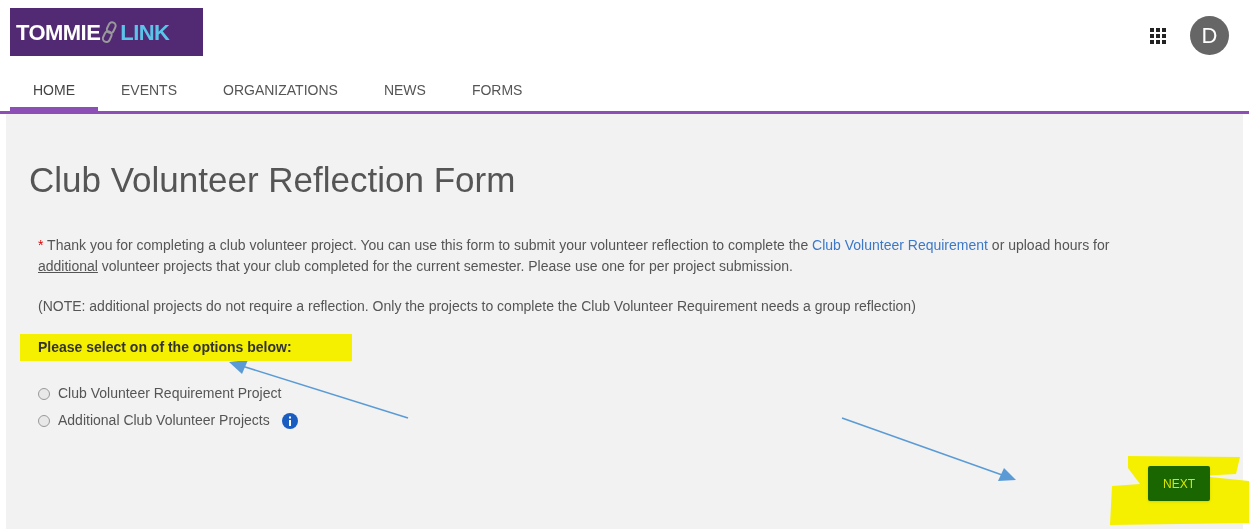  I want to click on requirement-link: Club Volunteer Requirement, so click(900, 245).